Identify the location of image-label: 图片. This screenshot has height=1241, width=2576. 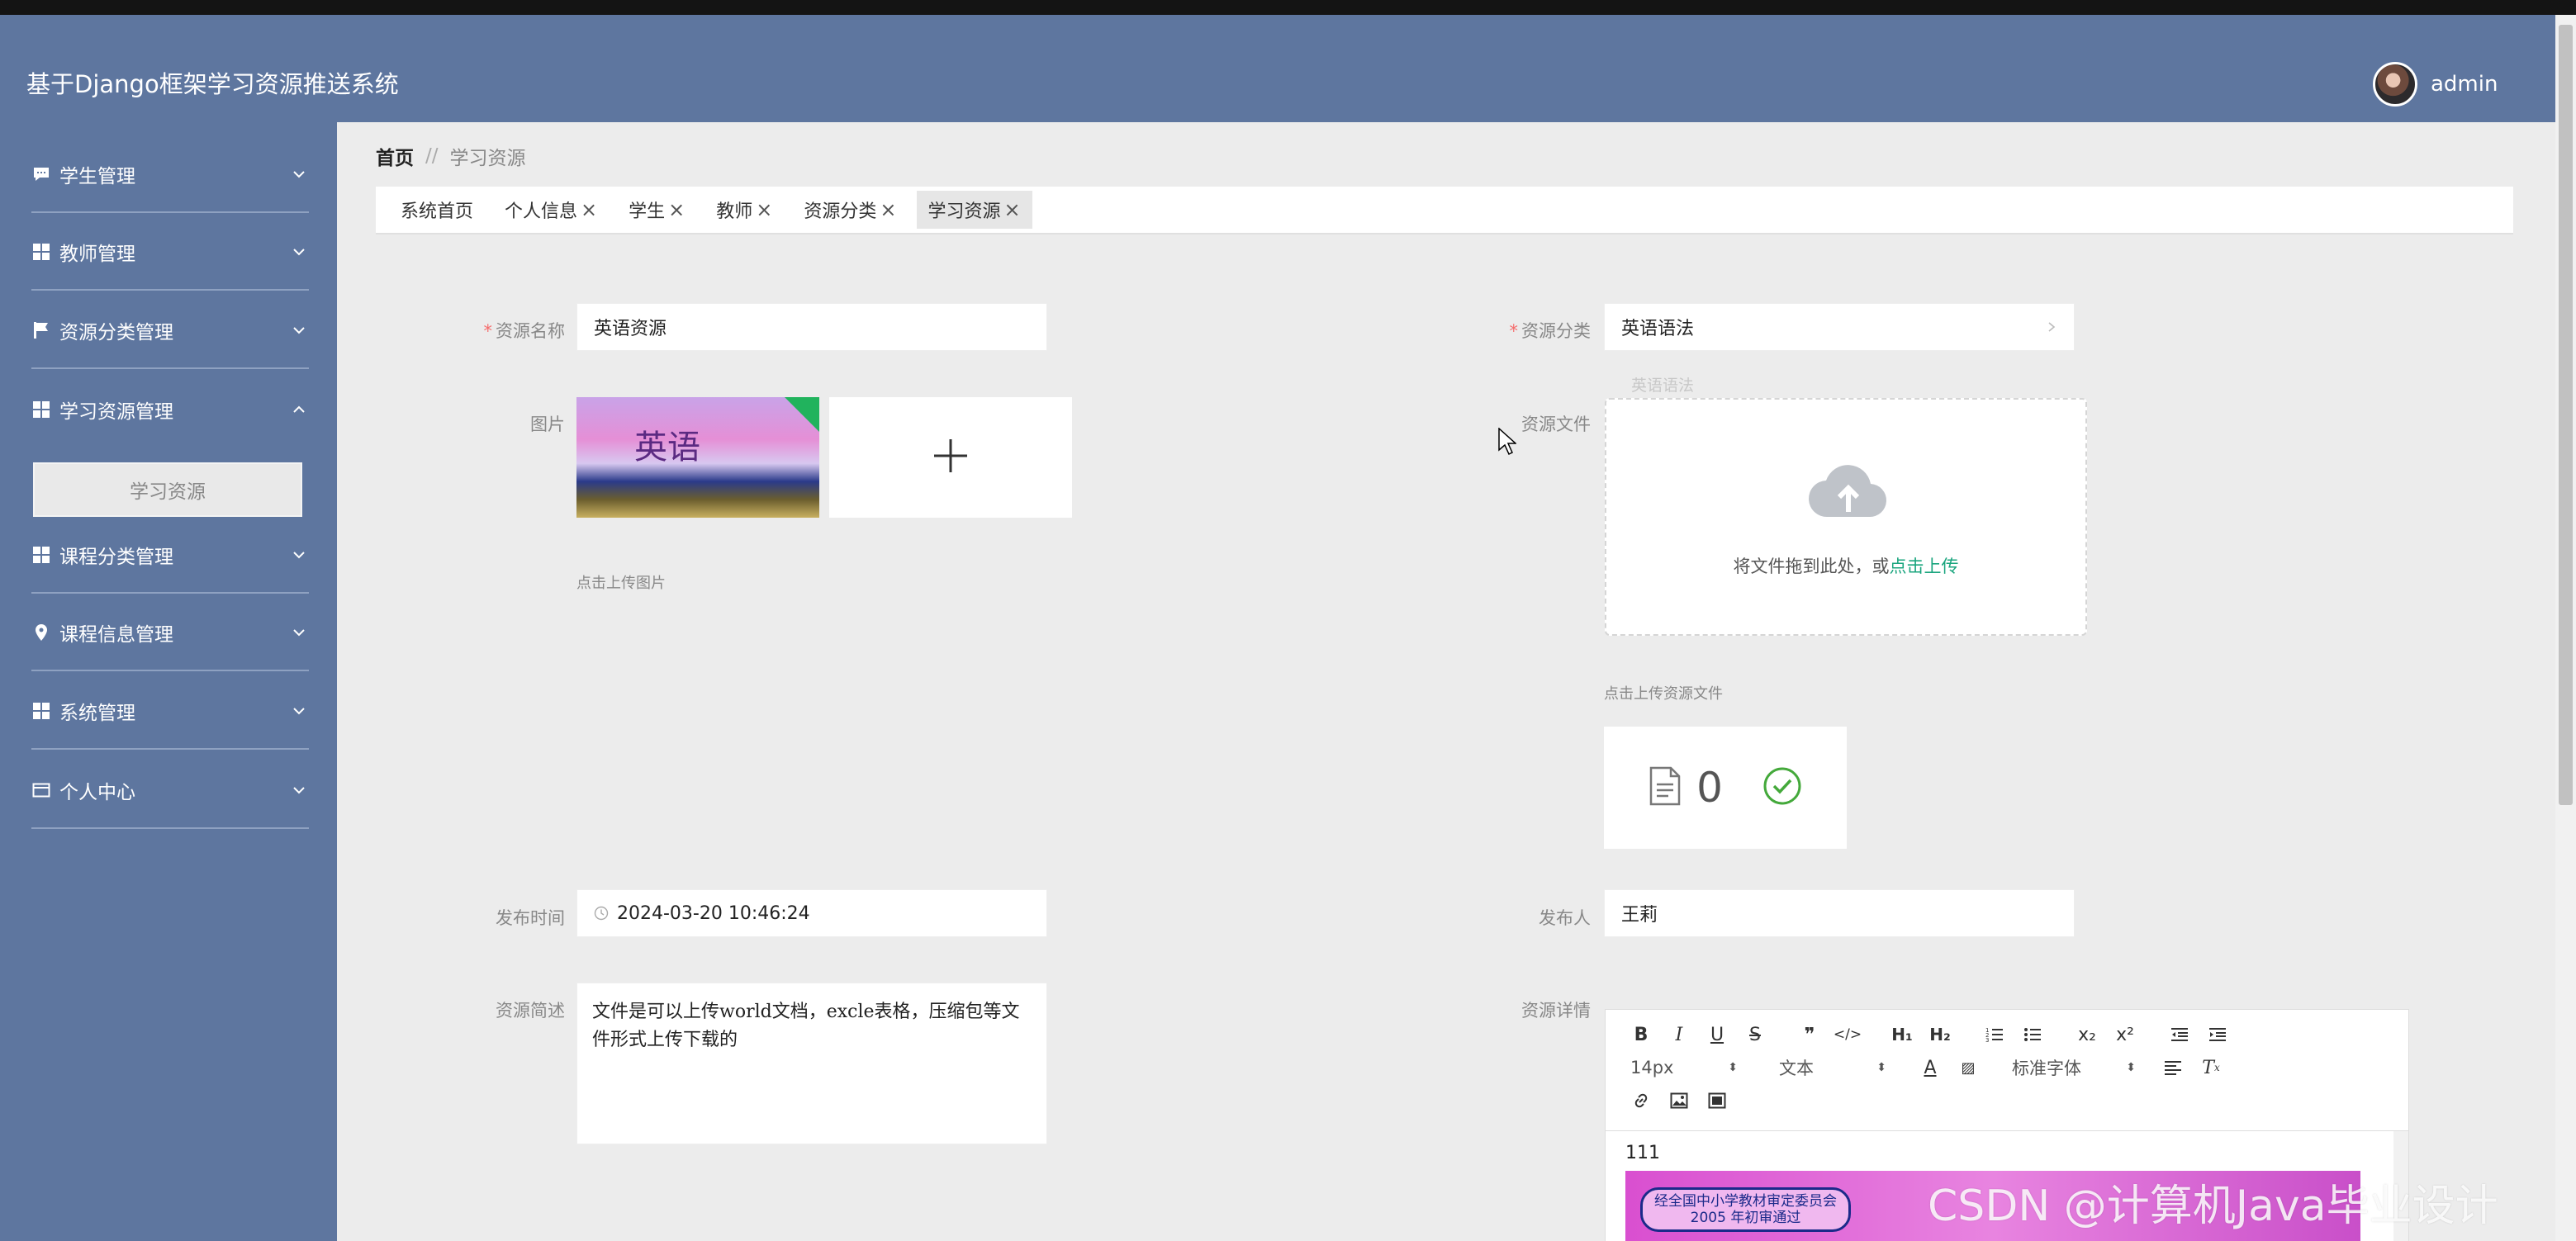
(547, 424).